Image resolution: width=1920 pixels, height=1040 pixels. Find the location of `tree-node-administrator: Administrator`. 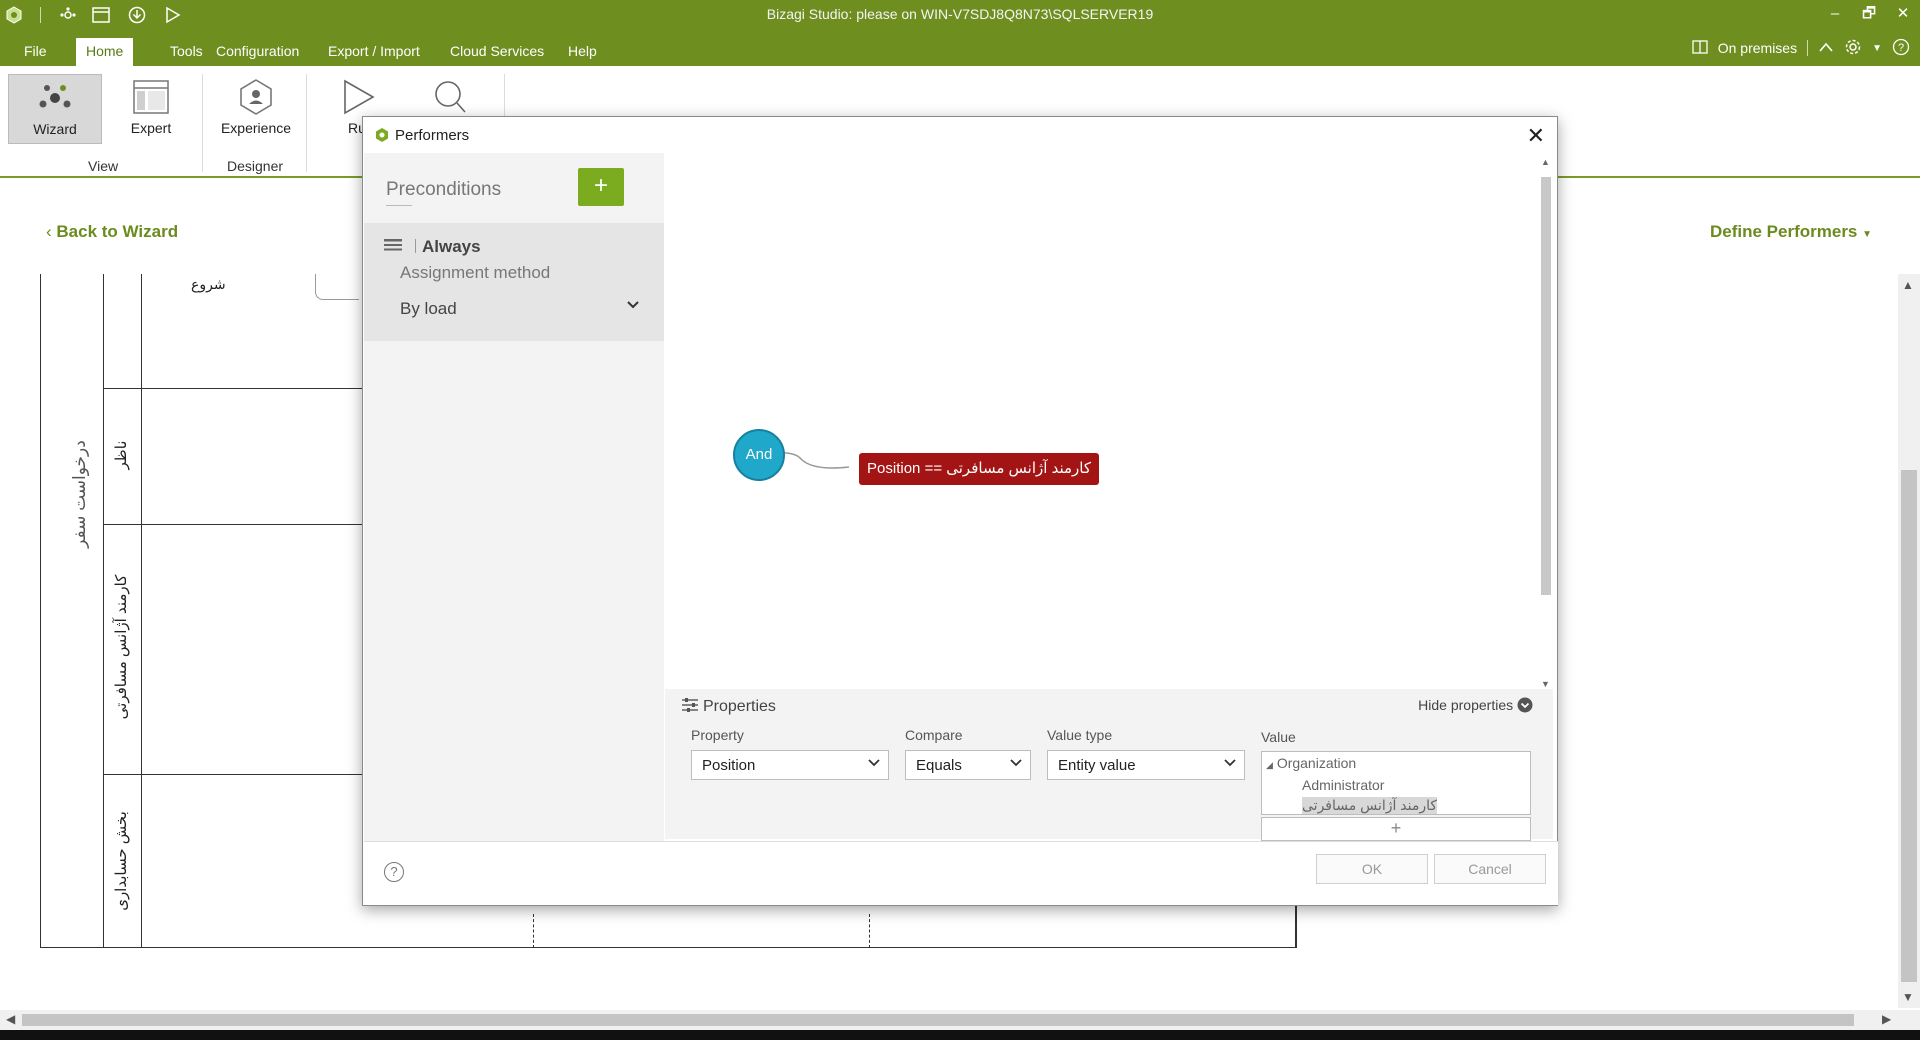

tree-node-administrator: Administrator is located at coordinates (1343, 785).